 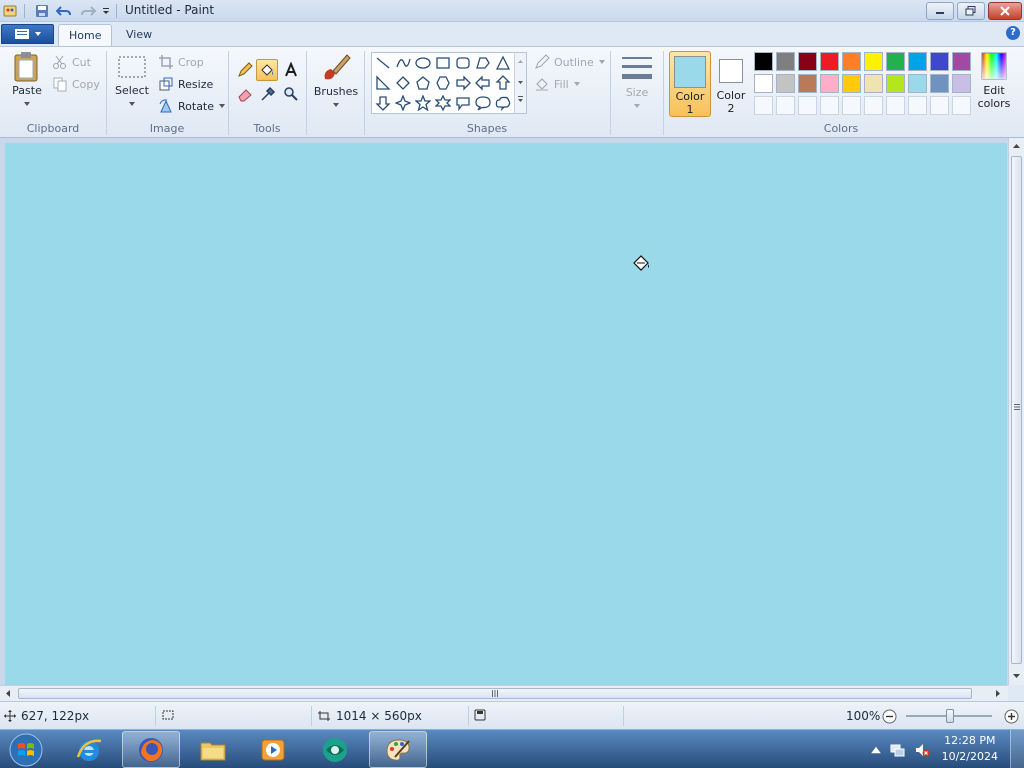 I want to click on magnifier-tool, so click(x=291, y=94).